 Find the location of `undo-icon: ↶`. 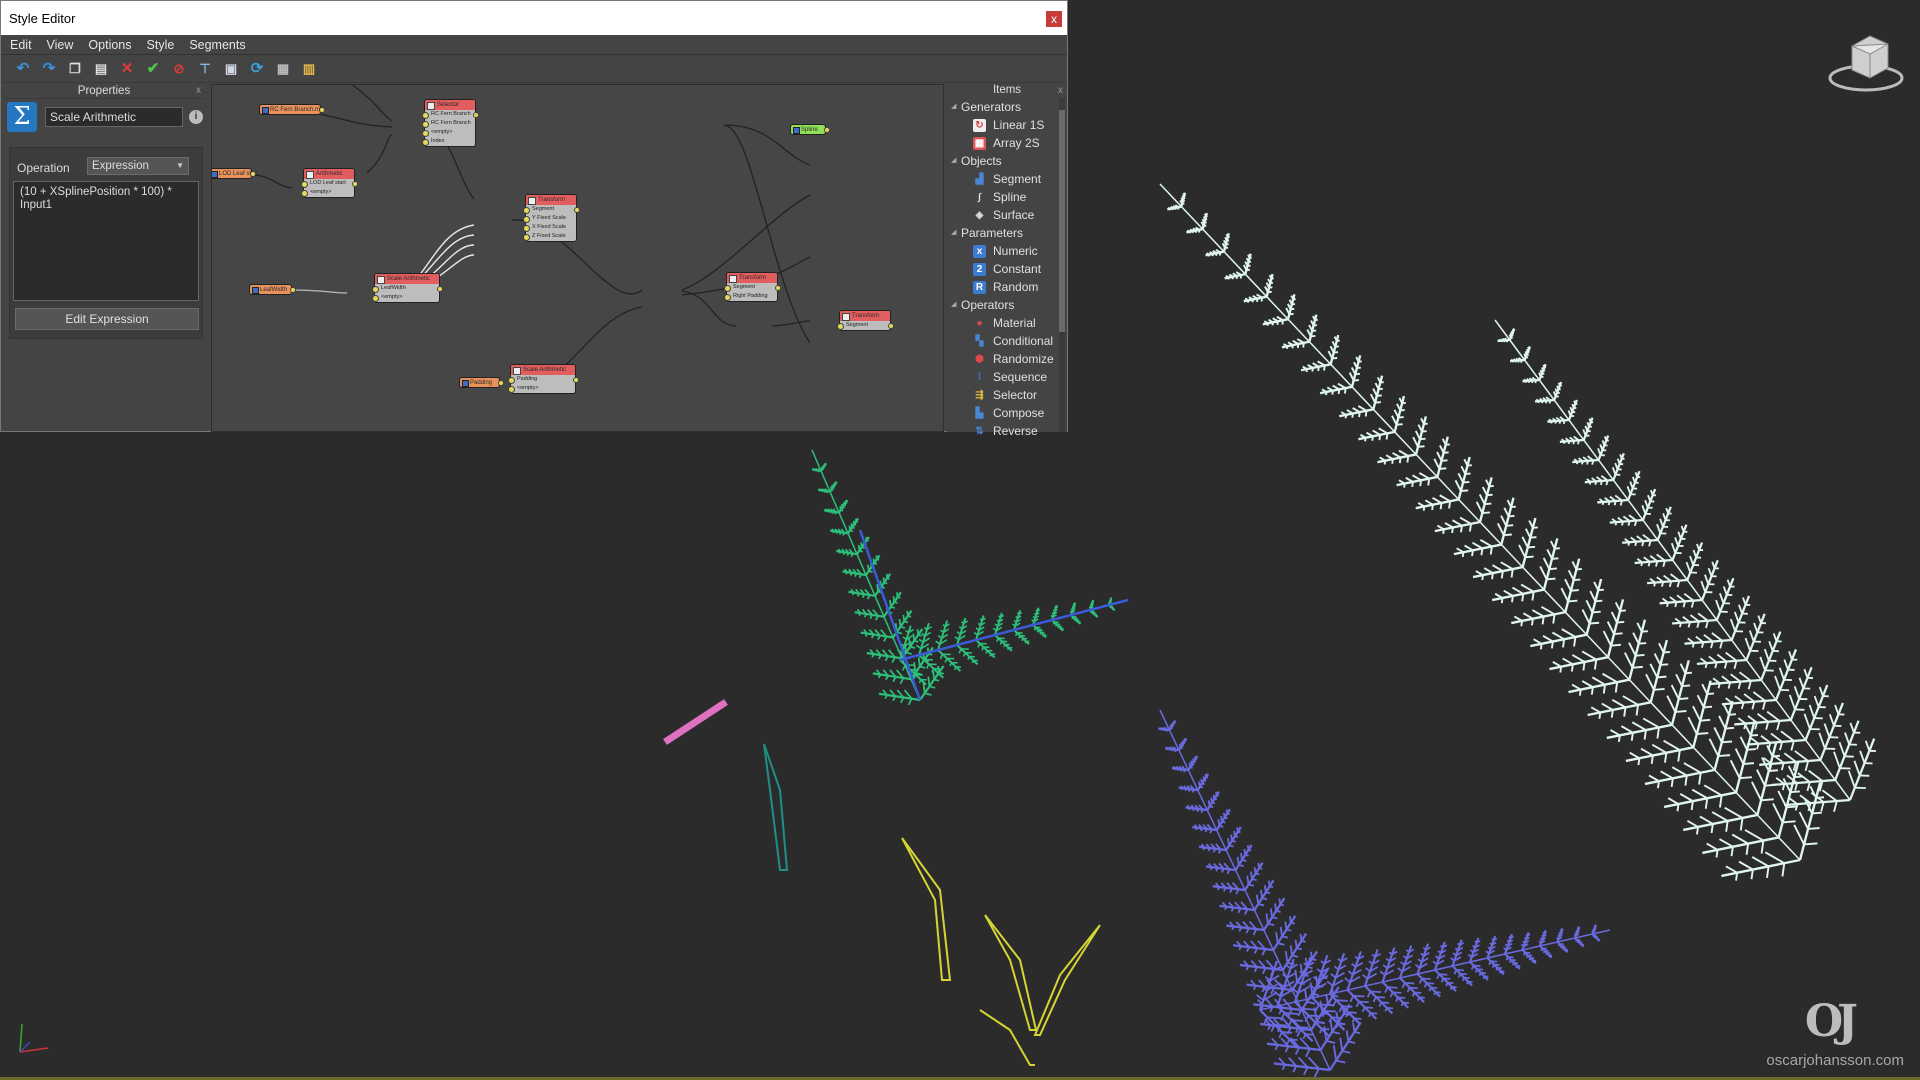

undo-icon: ↶ is located at coordinates (23, 68).